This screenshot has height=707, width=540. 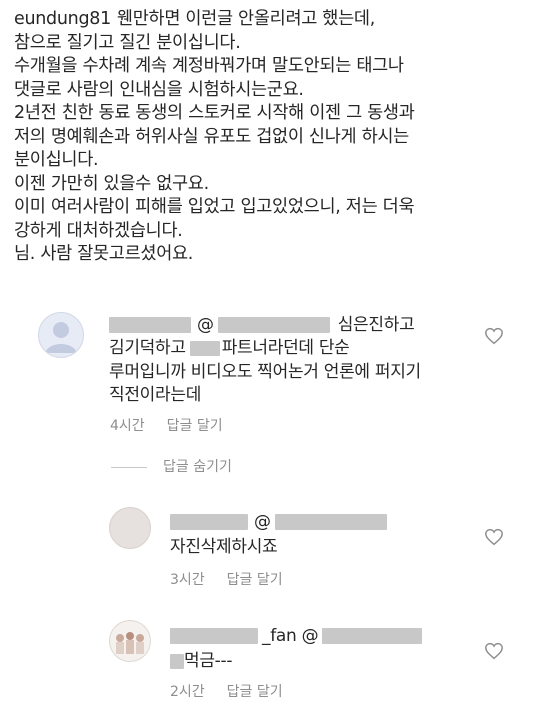 What do you see at coordinates (104, 254) in the screenshot?
I see `caption-line: 님. 사람 잘못고르셨어요.` at bounding box center [104, 254].